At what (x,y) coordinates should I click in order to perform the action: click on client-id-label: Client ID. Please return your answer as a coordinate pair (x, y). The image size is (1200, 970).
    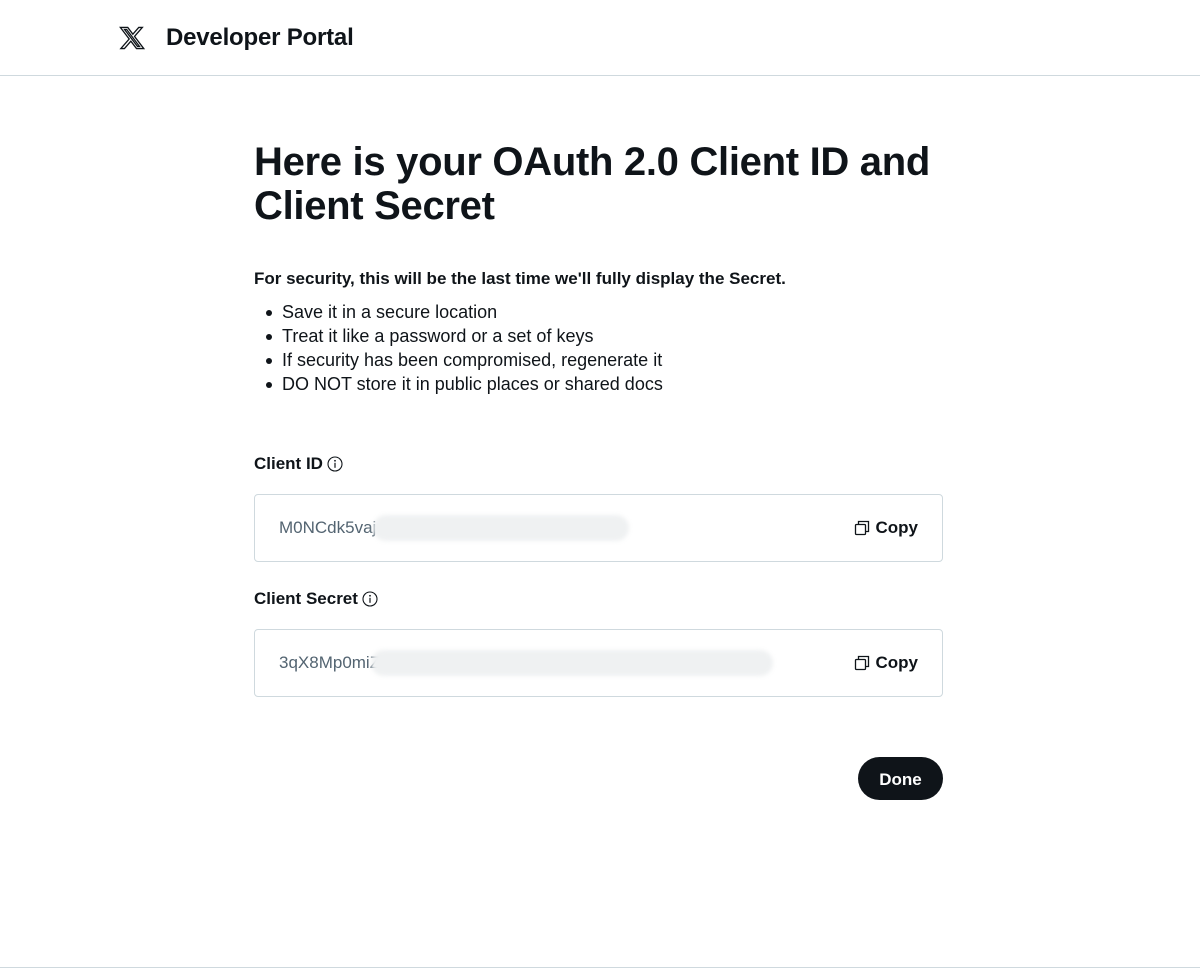
    Looking at the image, I should click on (298, 464).